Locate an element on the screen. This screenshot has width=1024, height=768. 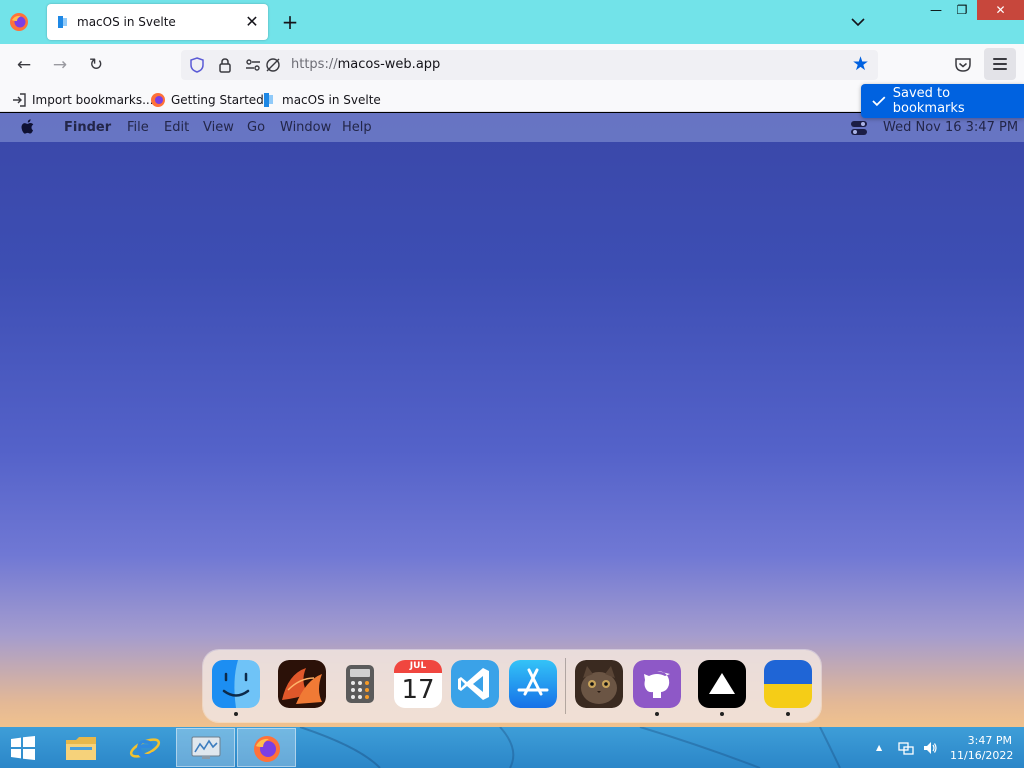
taskbar-resource-monitor is located at coordinates (205, 747).